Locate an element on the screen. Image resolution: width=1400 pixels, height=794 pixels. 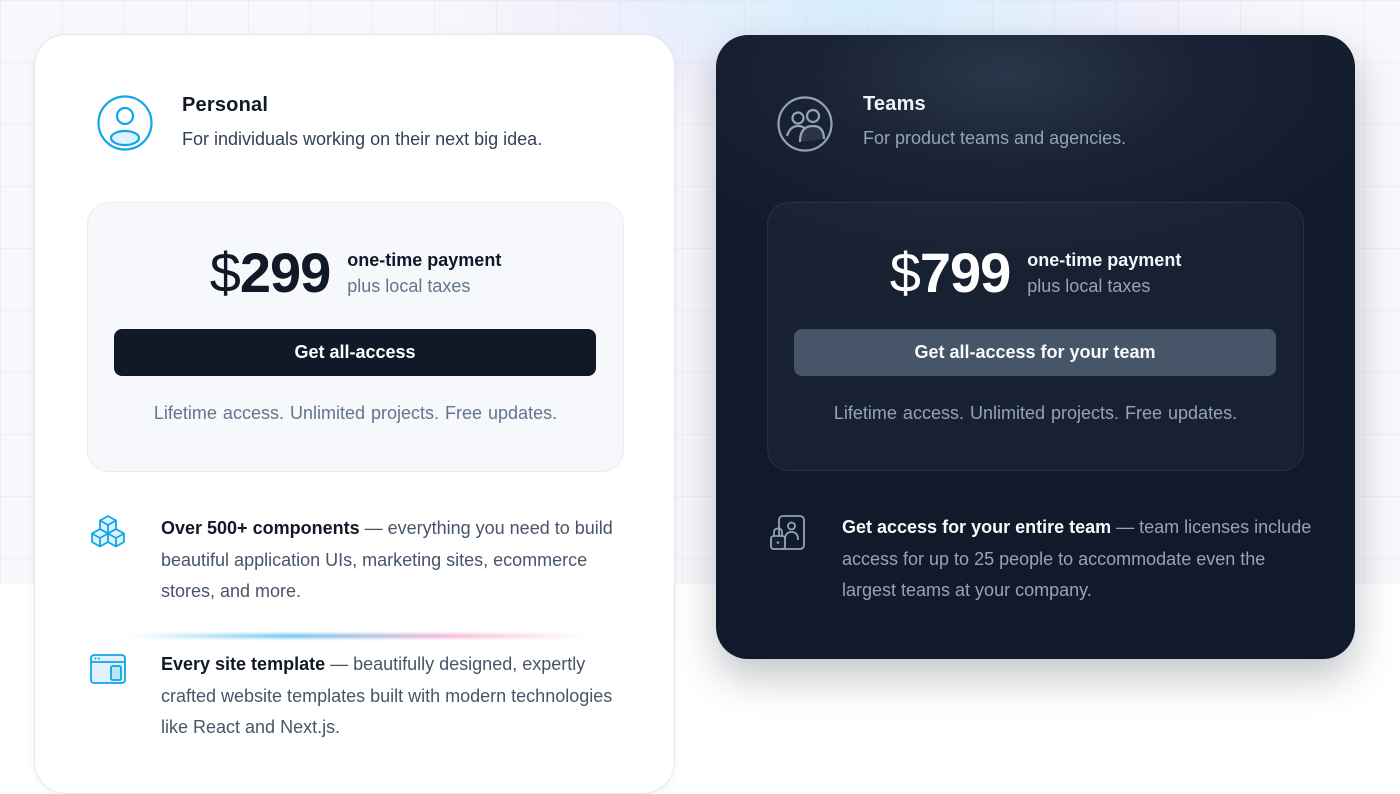
price-line: $299 one-time payment plus local taxes is located at coordinates (355, 273).